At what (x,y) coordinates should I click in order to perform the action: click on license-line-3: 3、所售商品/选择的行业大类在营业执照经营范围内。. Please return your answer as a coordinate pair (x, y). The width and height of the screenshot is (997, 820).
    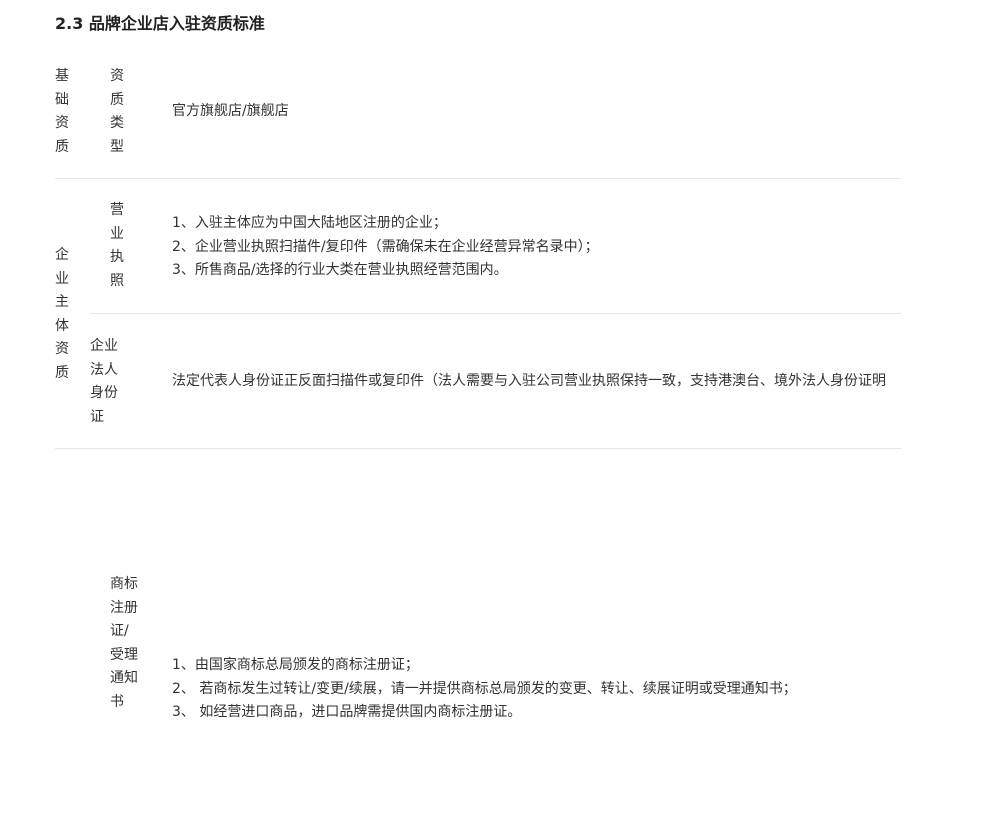
    Looking at the image, I should click on (340, 270).